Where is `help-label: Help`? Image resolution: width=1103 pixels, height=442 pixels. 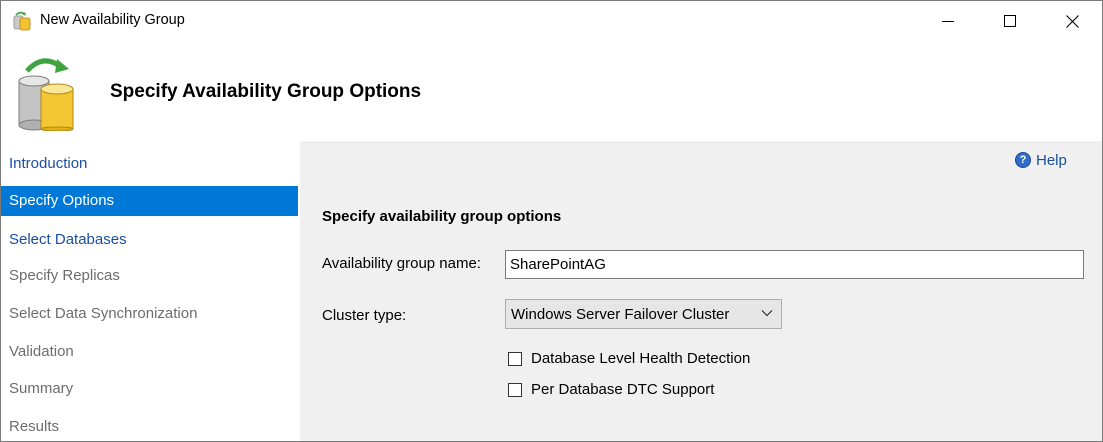 help-label: Help is located at coordinates (1051, 160).